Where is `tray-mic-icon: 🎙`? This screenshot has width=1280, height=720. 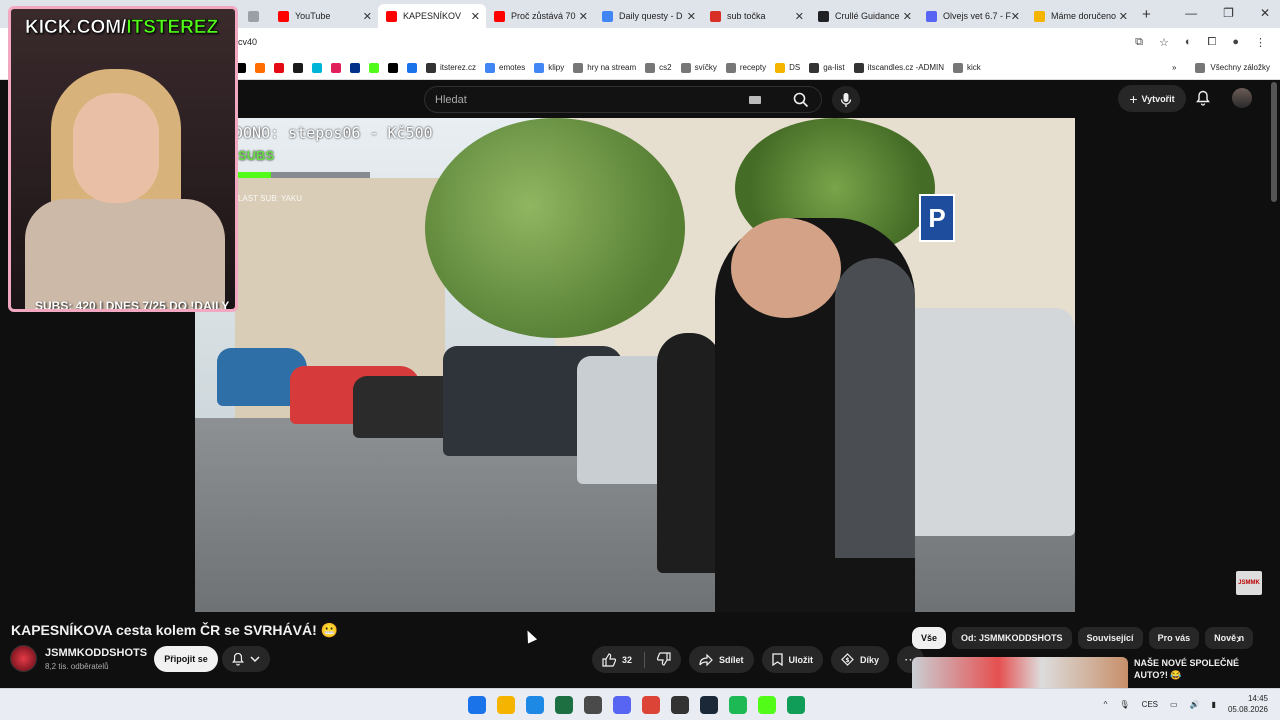 tray-mic-icon: 🎙 is located at coordinates (1124, 704).